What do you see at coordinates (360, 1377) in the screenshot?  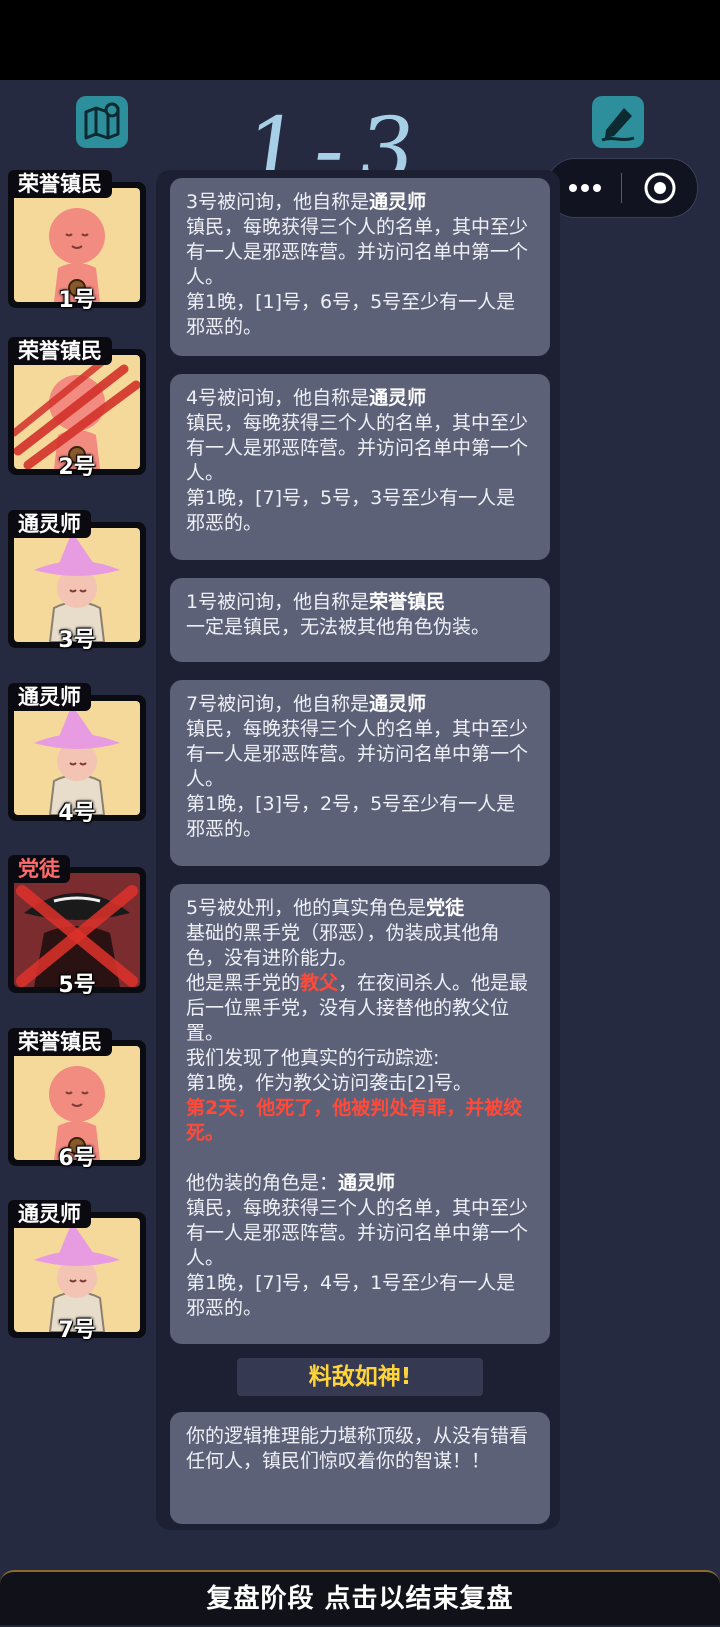 I see `verdict-banner: 料敌如神!` at bounding box center [360, 1377].